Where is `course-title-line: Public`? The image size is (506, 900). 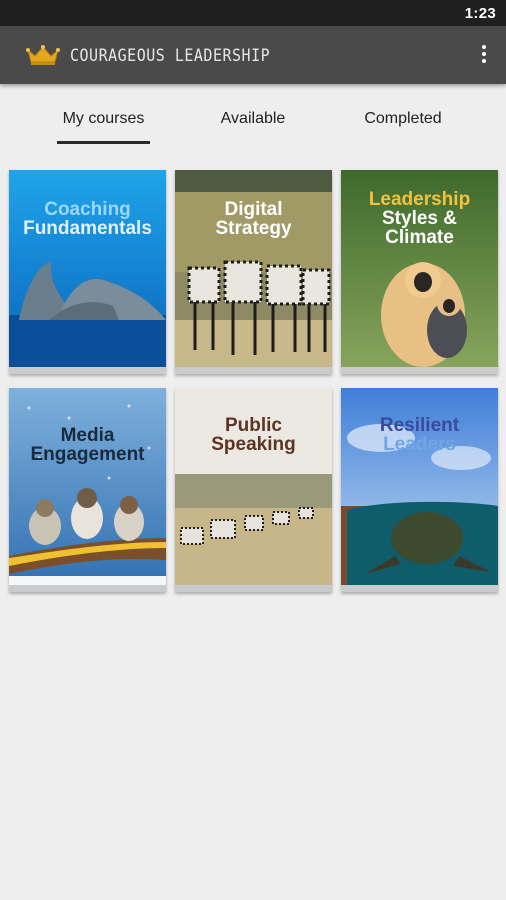 course-title-line: Public is located at coordinates (253, 425).